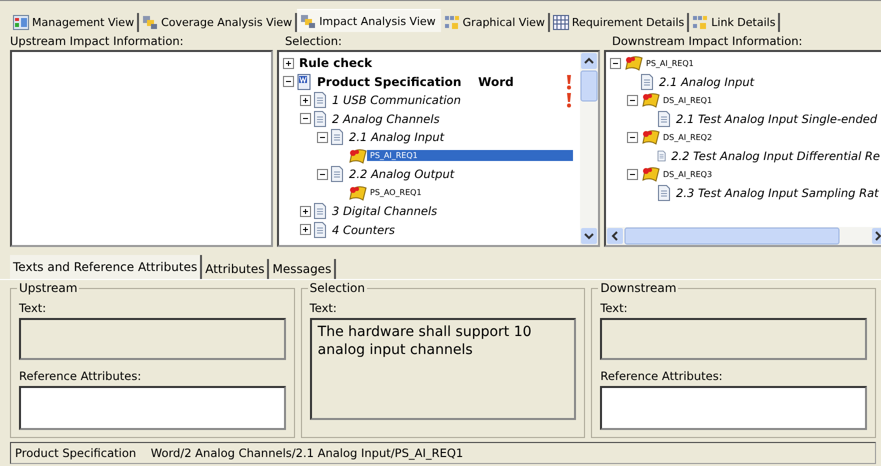  What do you see at coordinates (396, 192) in the screenshot?
I see `tree-item: PS_AO_REQ1` at bounding box center [396, 192].